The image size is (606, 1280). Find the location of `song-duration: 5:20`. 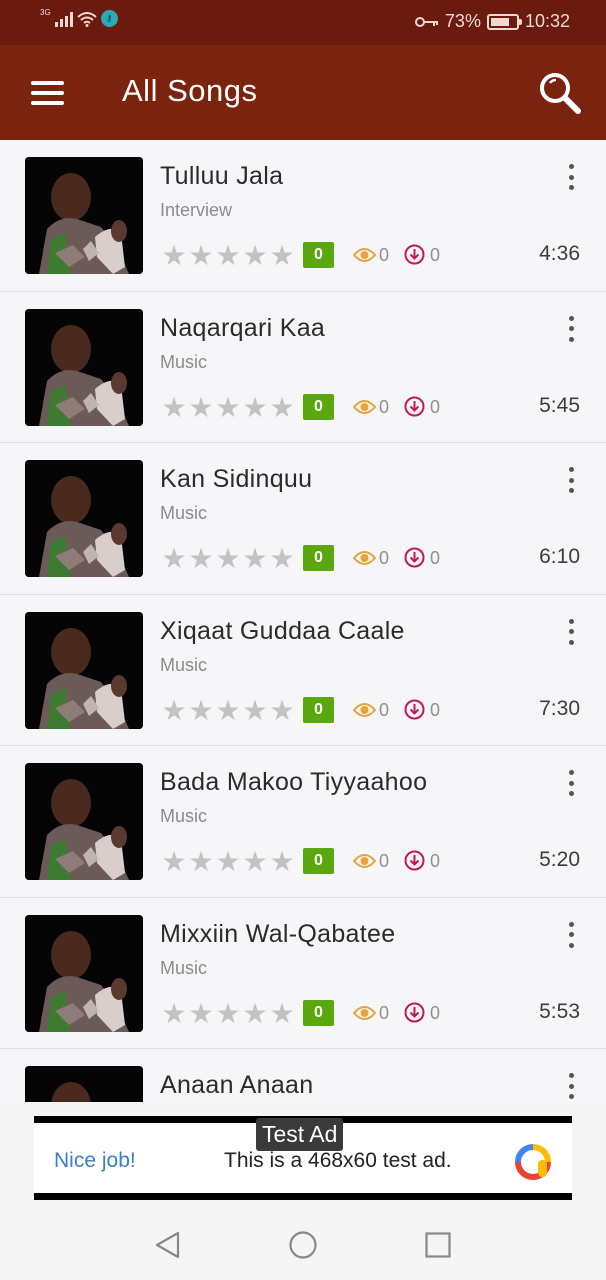

song-duration: 5:20 is located at coordinates (559, 859).